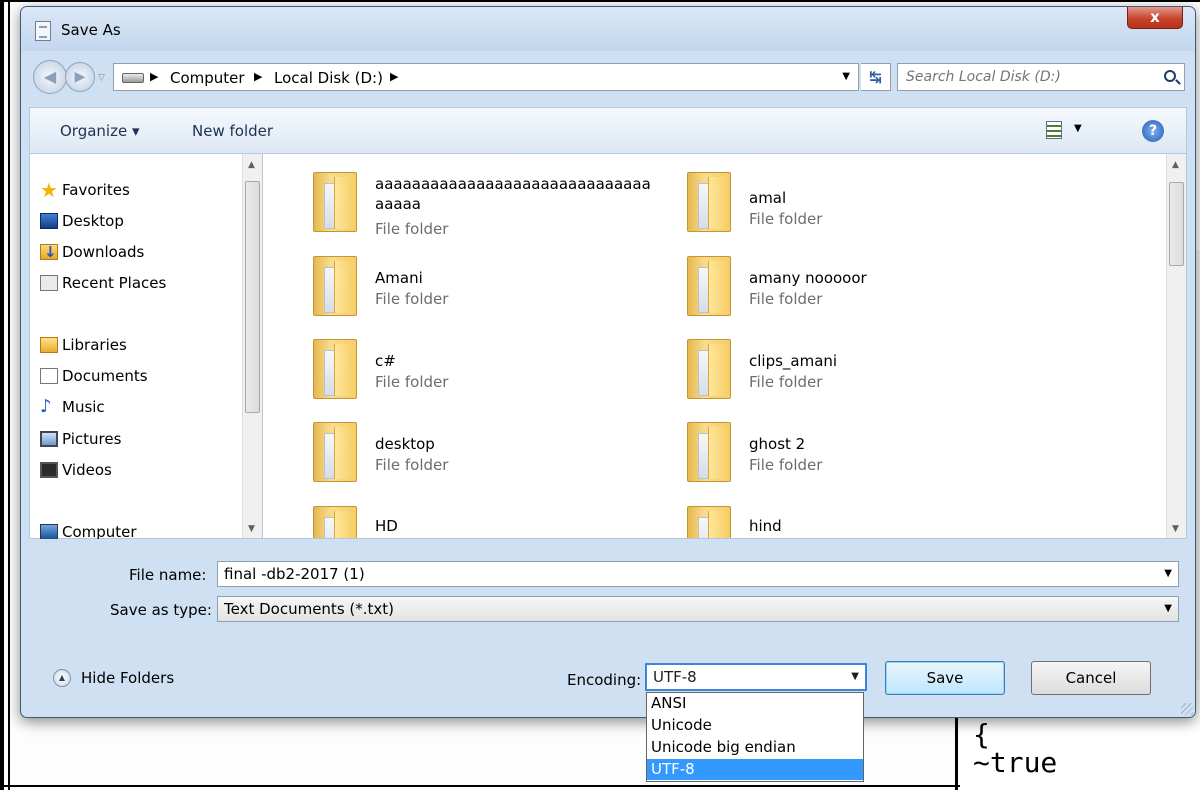 The width and height of the screenshot is (1200, 790). I want to click on folder-name: c#, so click(385, 361).